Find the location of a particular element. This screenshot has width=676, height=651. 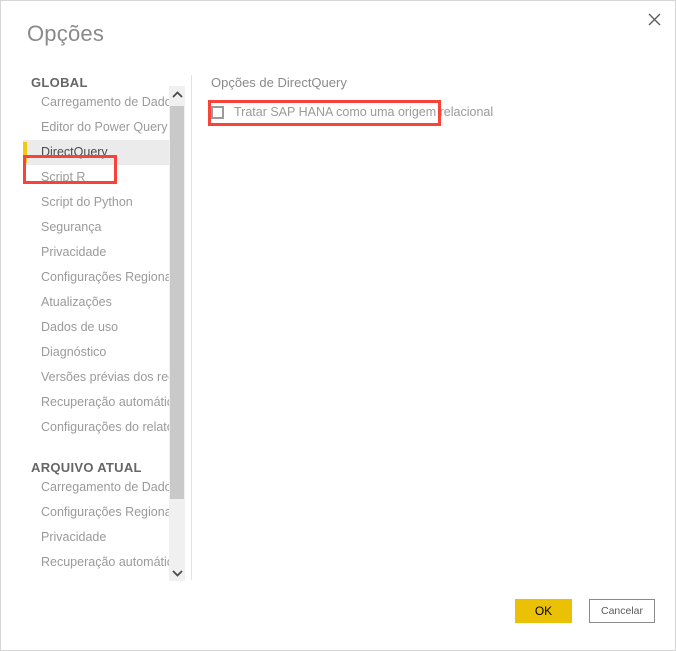

sidebar-scrollbar is located at coordinates (177, 333).